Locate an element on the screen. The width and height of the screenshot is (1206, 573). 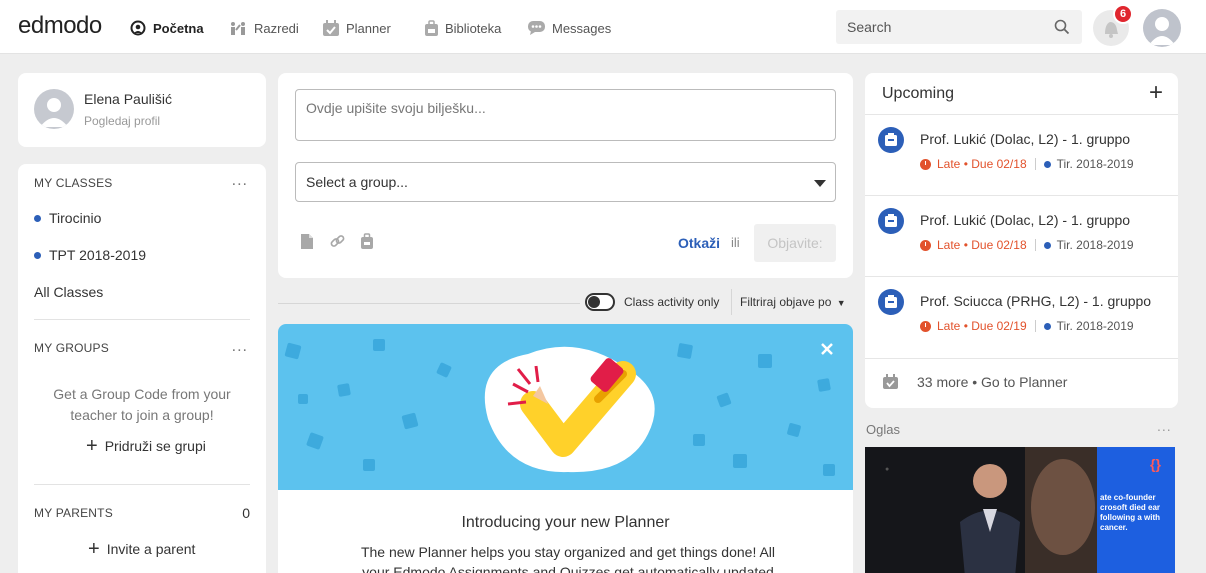
class-label: TPT 2018-2019 is located at coordinates (98, 255).